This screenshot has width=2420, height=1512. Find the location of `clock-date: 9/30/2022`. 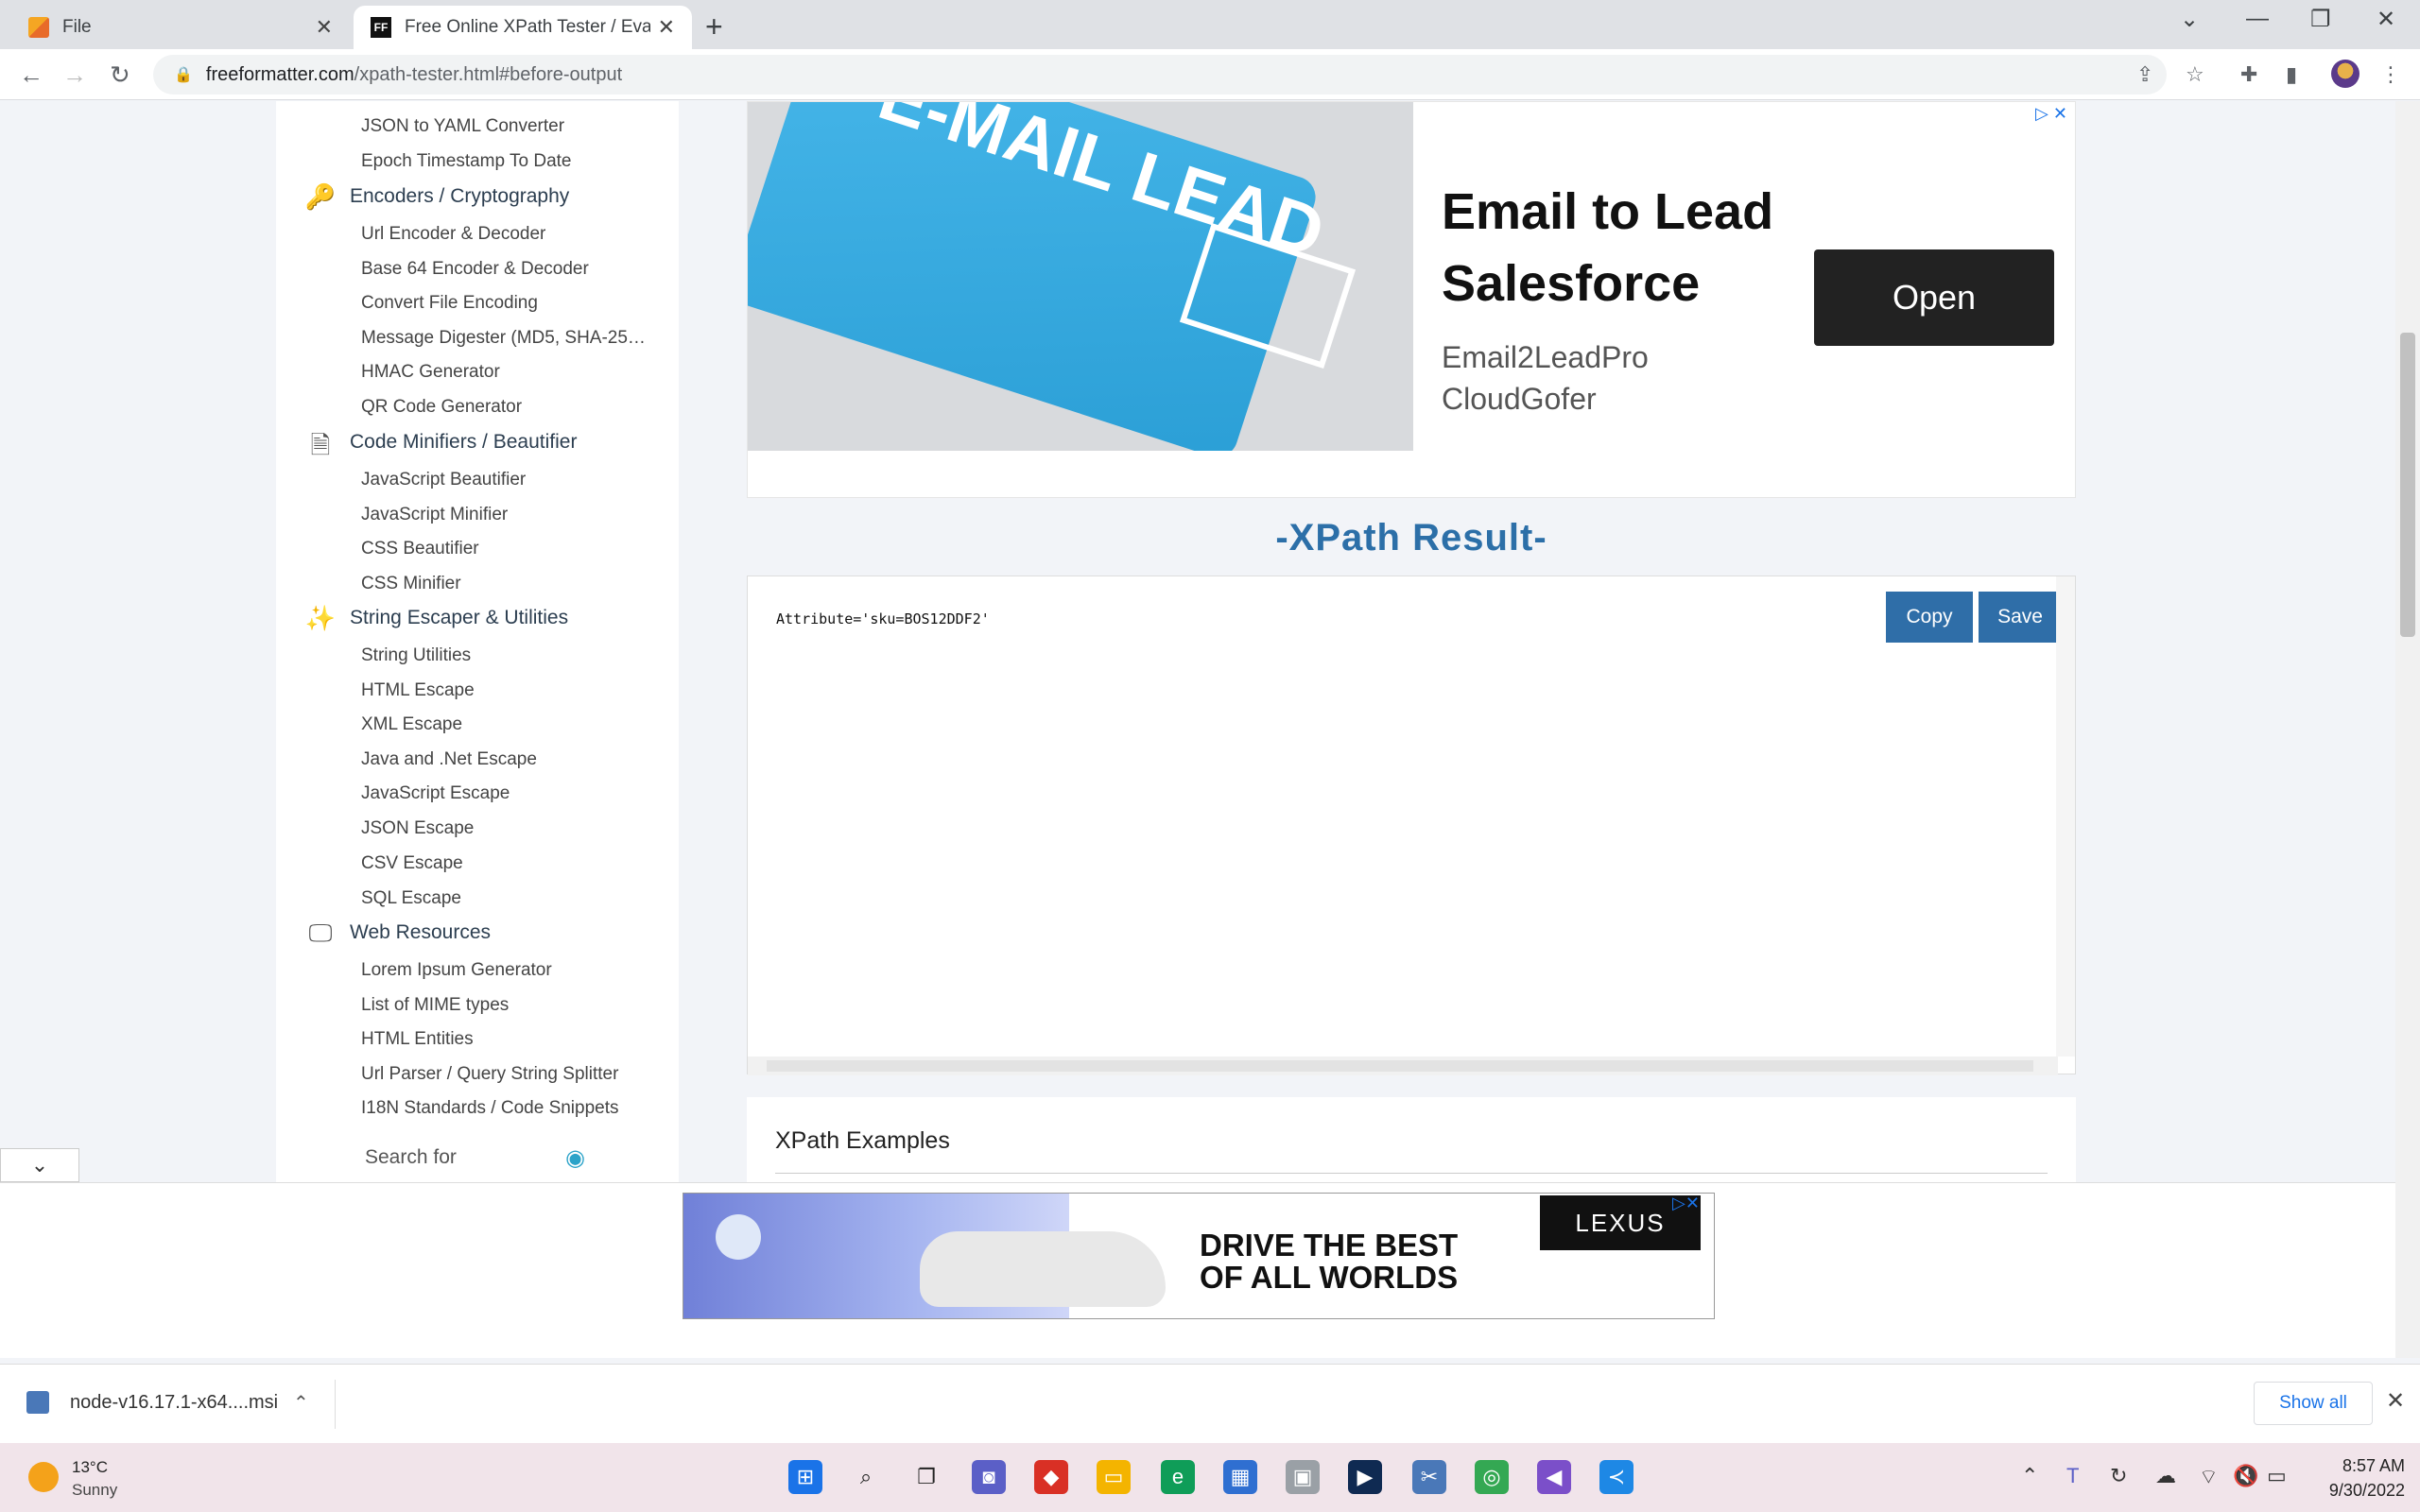

clock-date: 9/30/2022 is located at coordinates (2348, 1491).